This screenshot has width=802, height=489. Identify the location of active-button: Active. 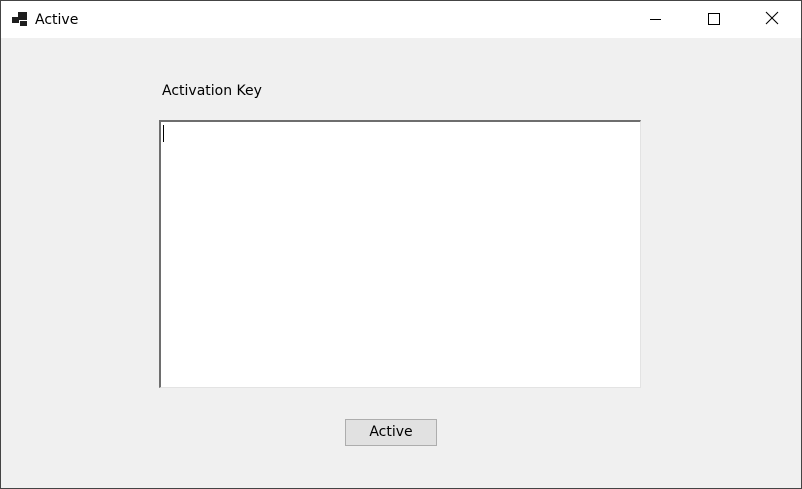
(391, 432).